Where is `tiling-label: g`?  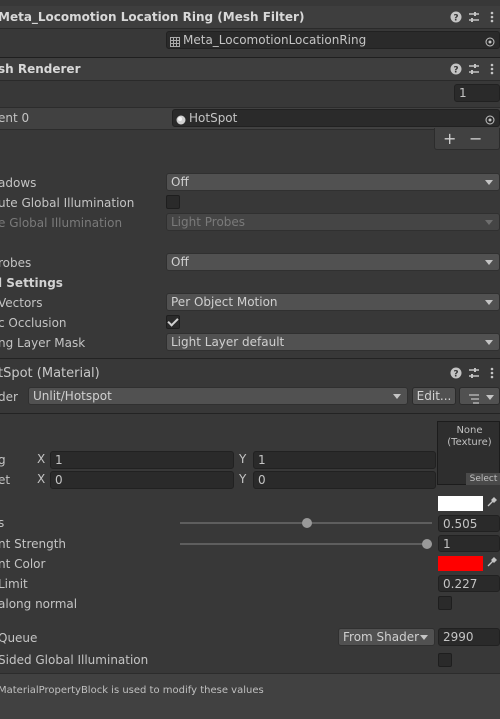 tiling-label: g is located at coordinates (3, 460).